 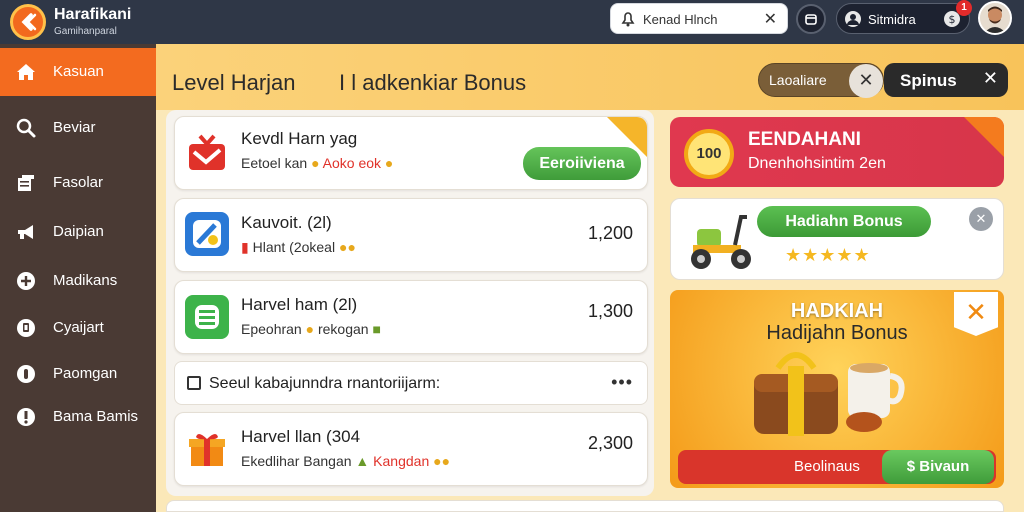 What do you see at coordinates (811, 19) in the screenshot?
I see `settings-button` at bounding box center [811, 19].